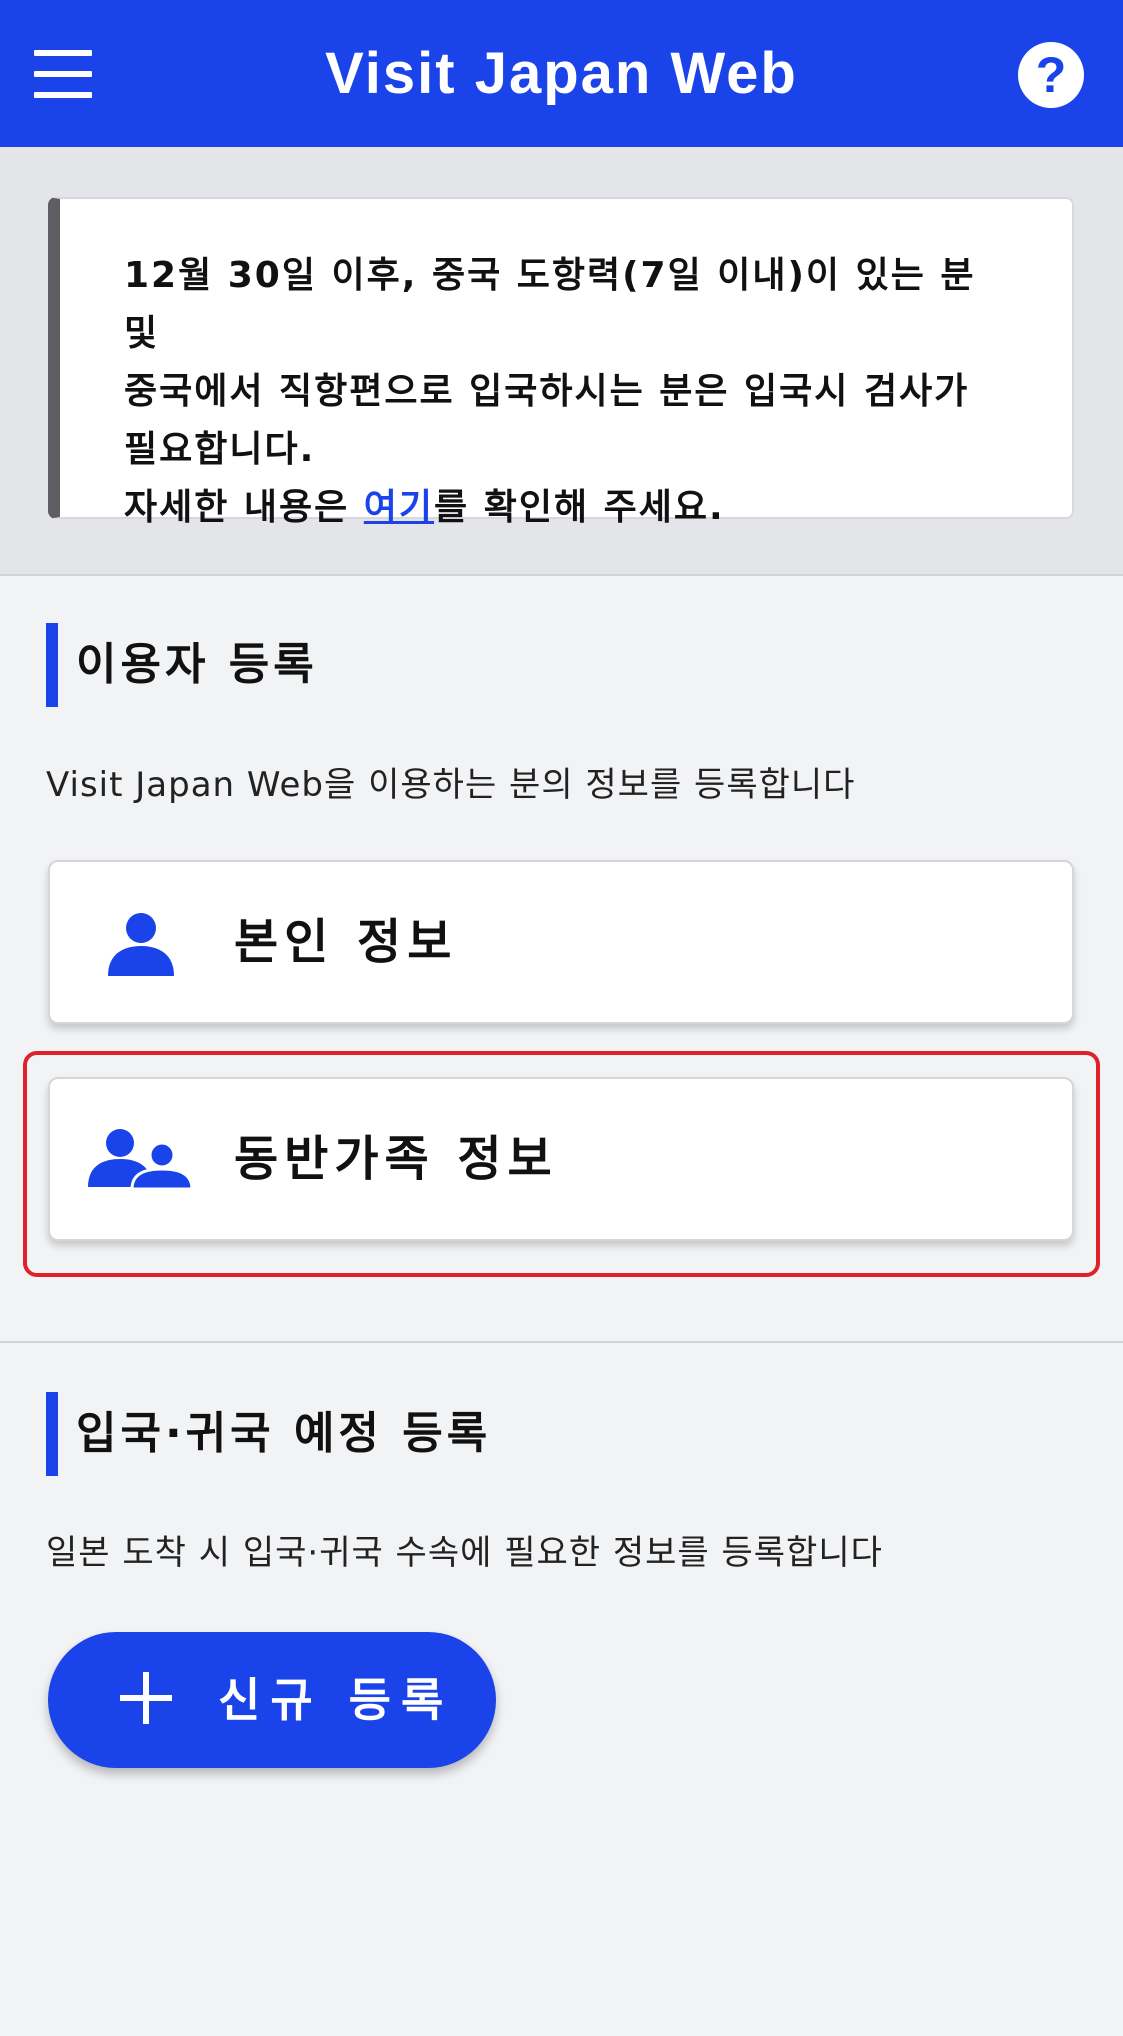  Describe the element at coordinates (561, 1342) in the screenshot. I see `section-divider` at that location.